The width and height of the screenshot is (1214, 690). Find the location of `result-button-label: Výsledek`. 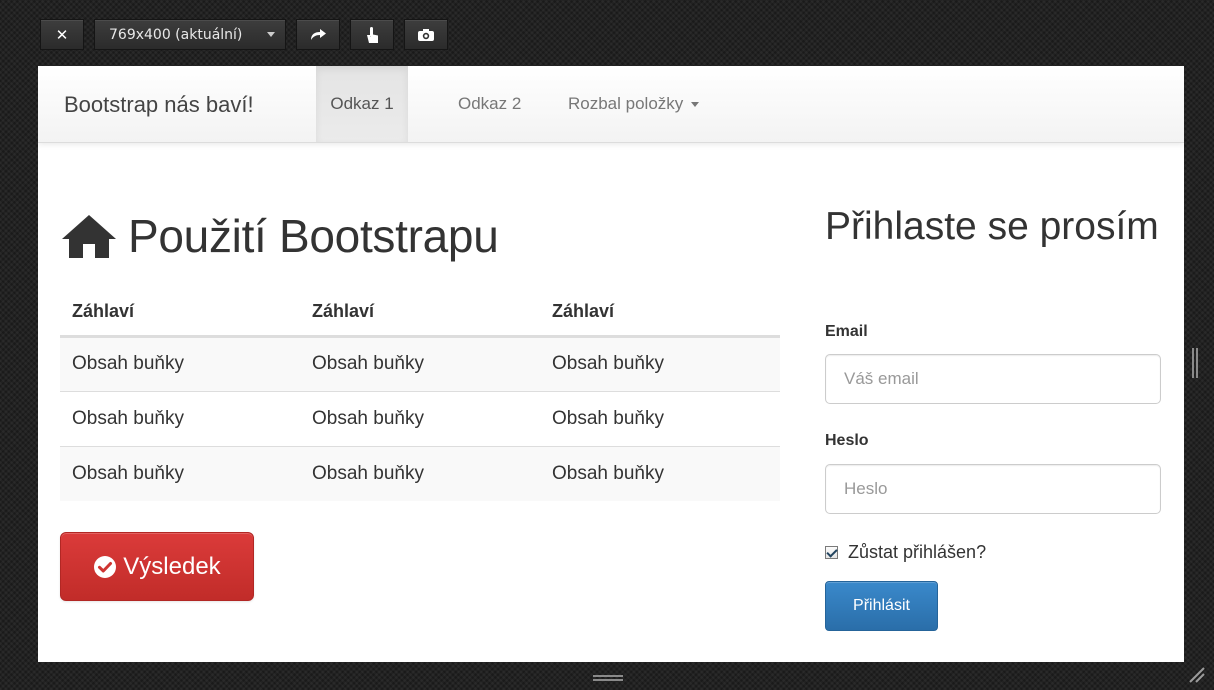

result-button-label: Výsledek is located at coordinates (172, 566).